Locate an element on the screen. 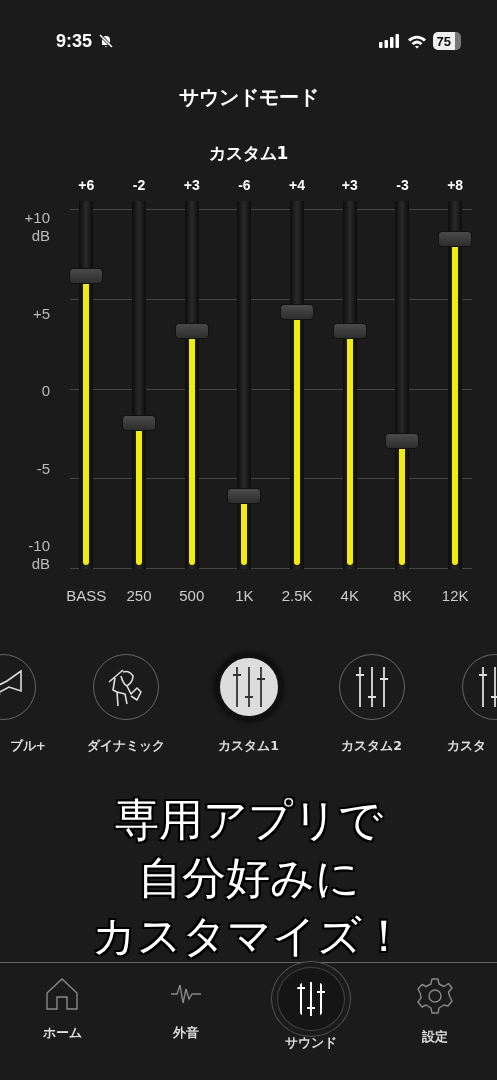  band-label: 4K is located at coordinates (349, 595).